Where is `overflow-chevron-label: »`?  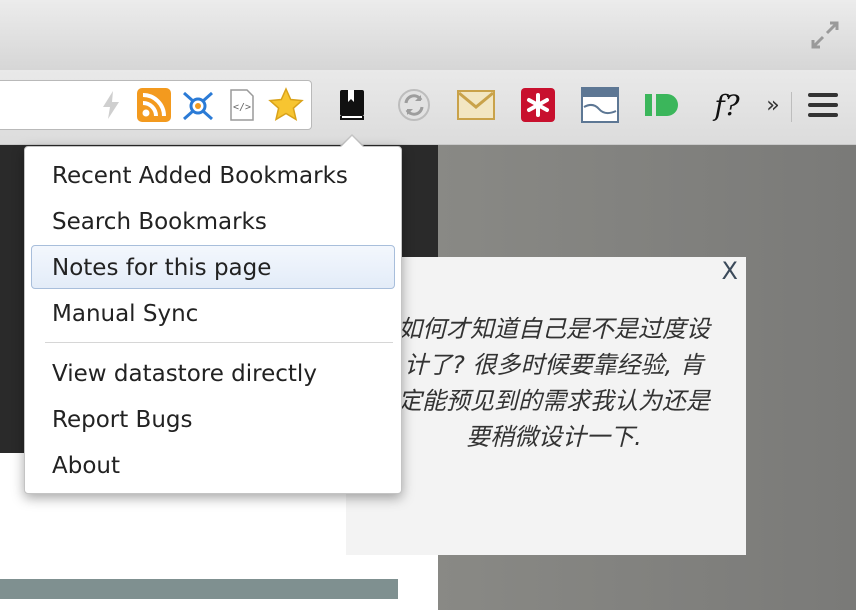
overflow-chevron-label: » is located at coordinates (773, 105).